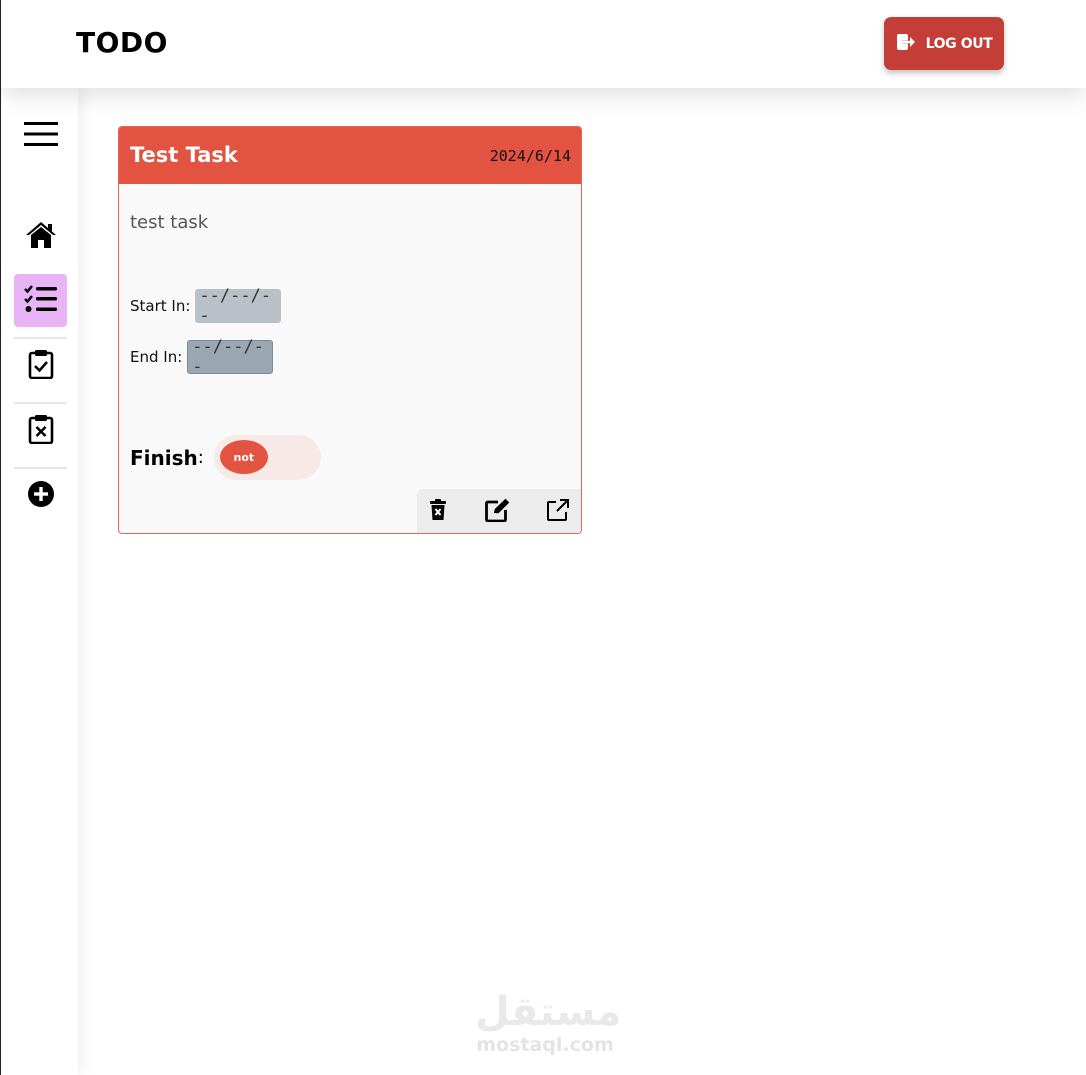  I want to click on watermark-latin: mostaql.com, so click(545, 1045).